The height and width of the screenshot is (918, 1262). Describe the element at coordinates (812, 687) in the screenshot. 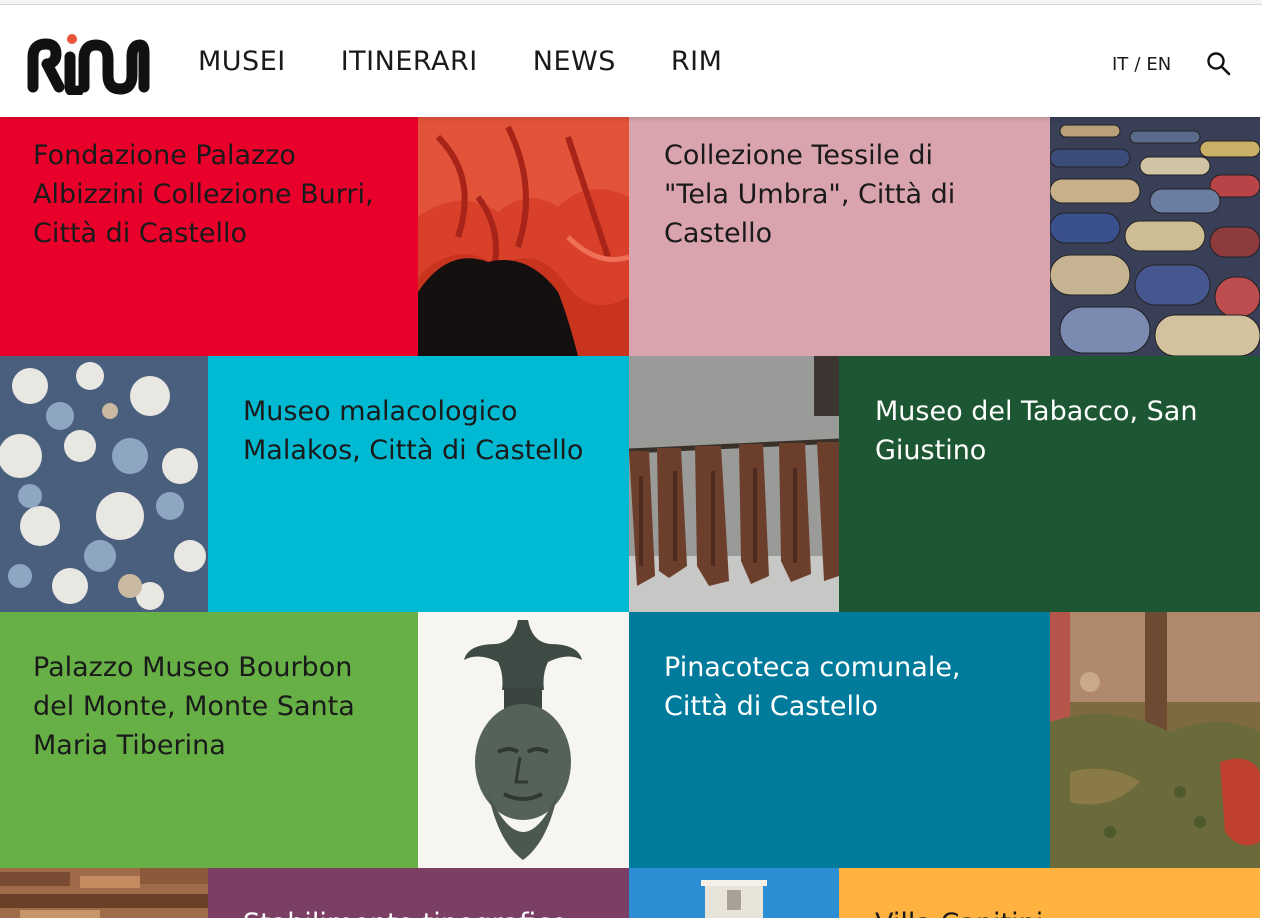

I see `museum-card-title: Pinacoteca comunale, Città di Castello` at that location.